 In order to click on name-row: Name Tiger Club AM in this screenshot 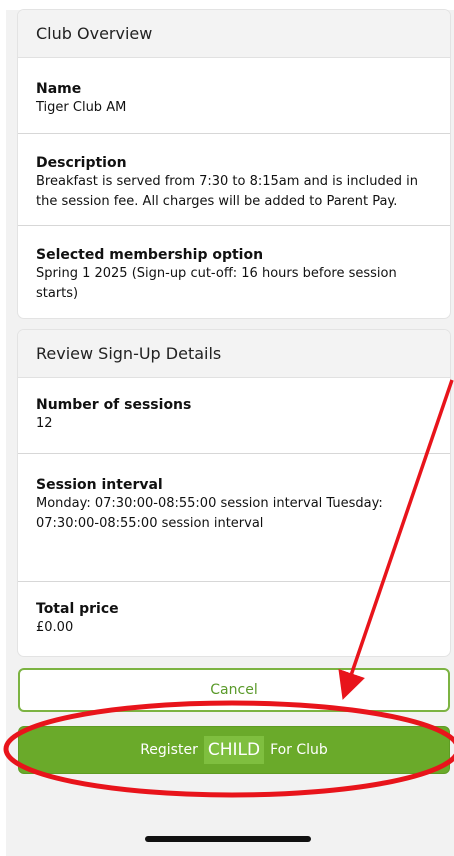, I will do `click(234, 96)`.